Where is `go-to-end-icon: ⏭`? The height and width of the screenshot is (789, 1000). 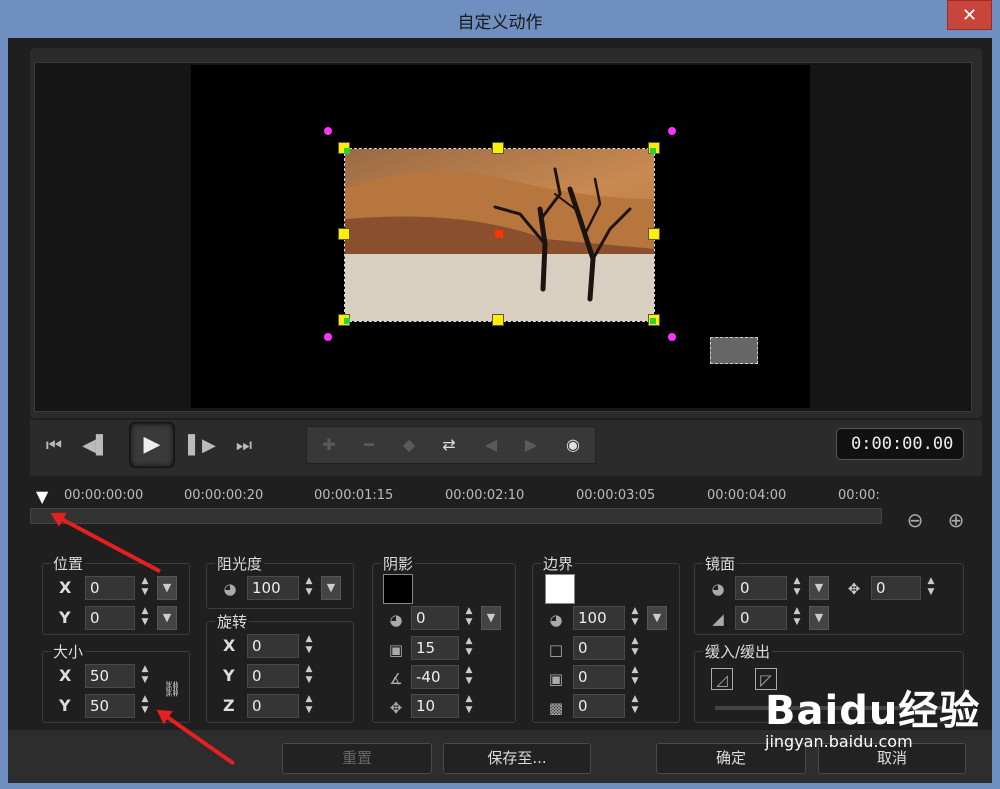 go-to-end-icon: ⏭ is located at coordinates (244, 446).